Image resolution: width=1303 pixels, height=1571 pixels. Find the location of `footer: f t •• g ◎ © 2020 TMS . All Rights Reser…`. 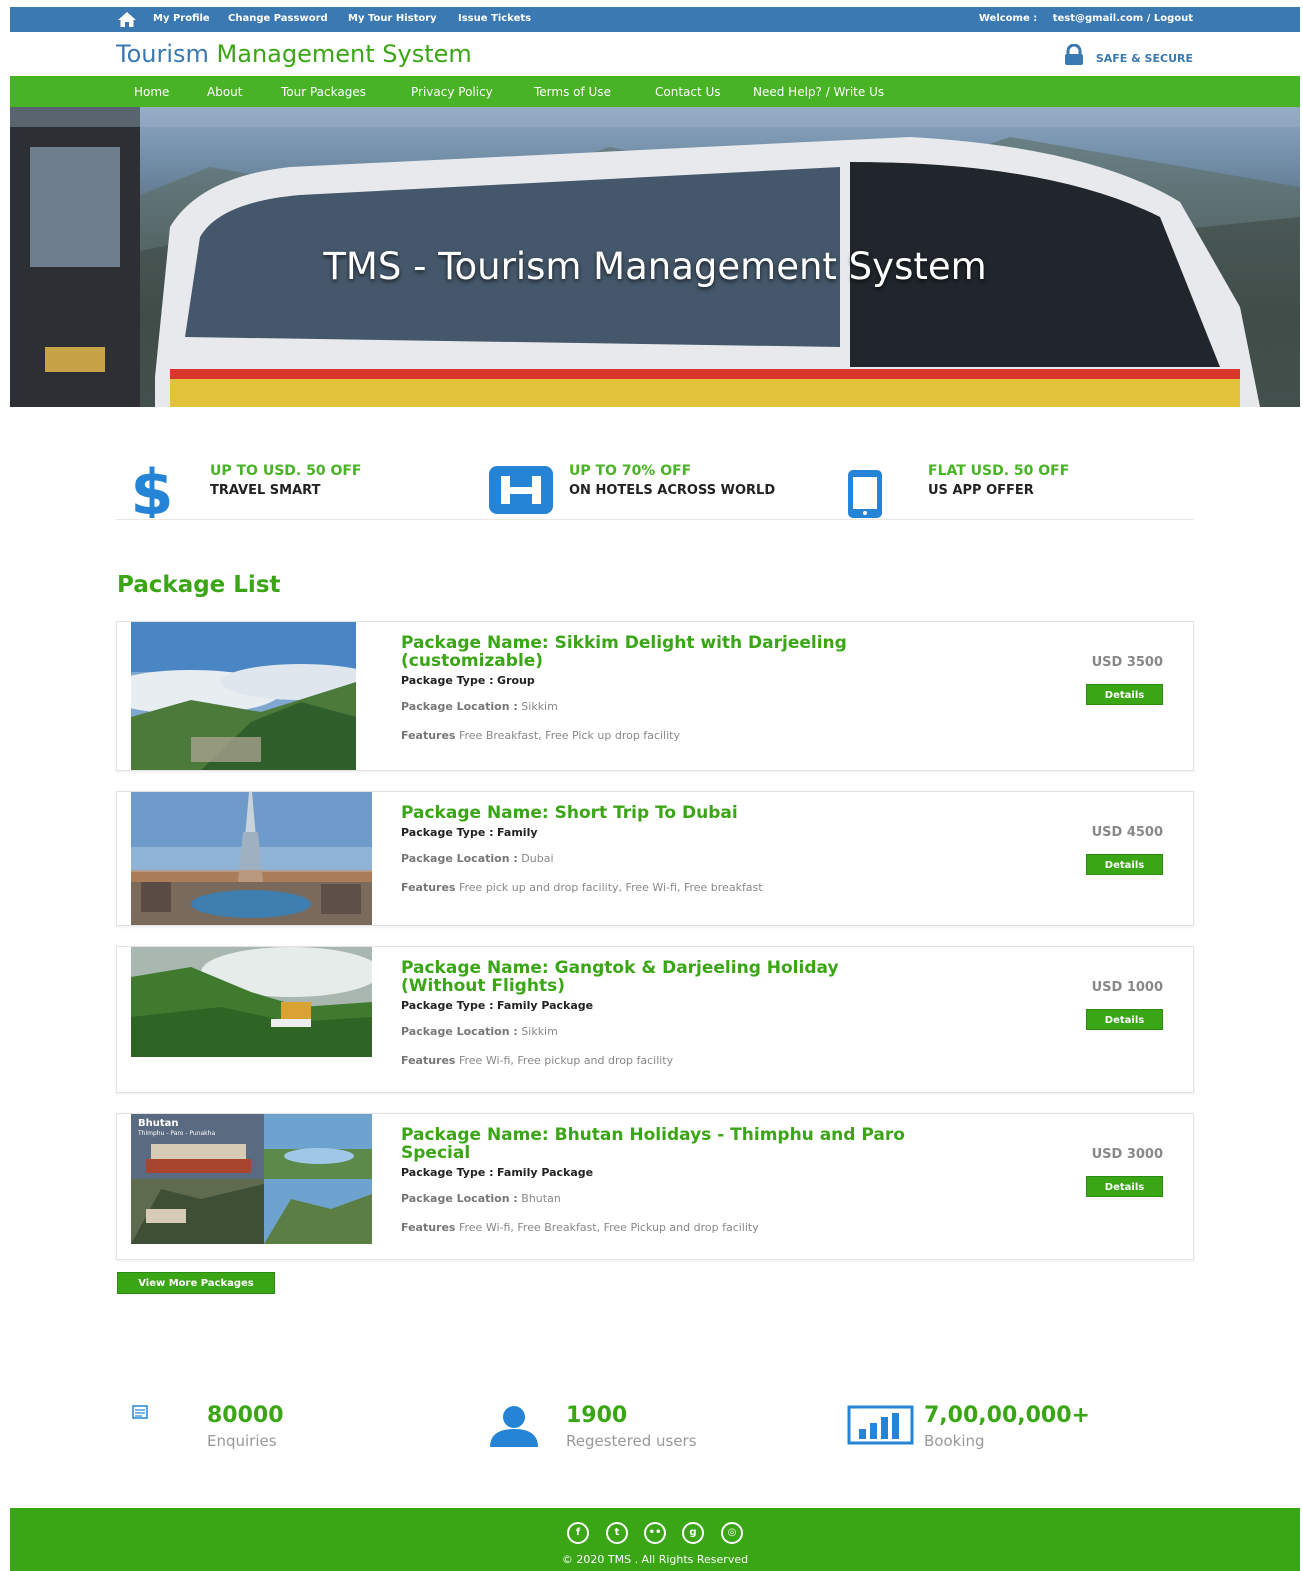

footer: f t •• g ◎ © 2020 TMS . All Rights Reser… is located at coordinates (655, 1539).